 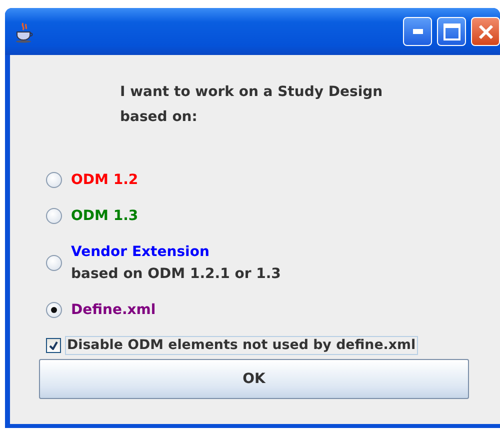 What do you see at coordinates (24, 31) in the screenshot?
I see `coffee-cup-icon` at bounding box center [24, 31].